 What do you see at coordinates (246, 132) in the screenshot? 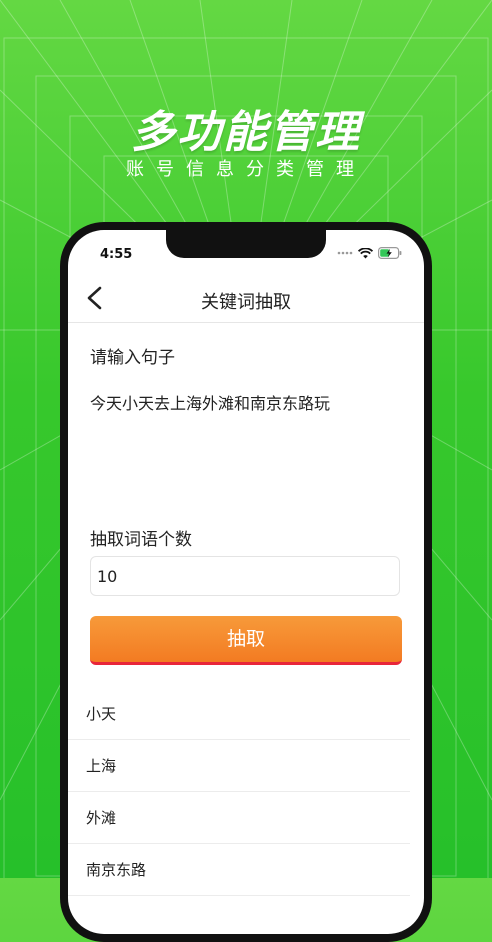
I see `promo-title: 多功能管理` at bounding box center [246, 132].